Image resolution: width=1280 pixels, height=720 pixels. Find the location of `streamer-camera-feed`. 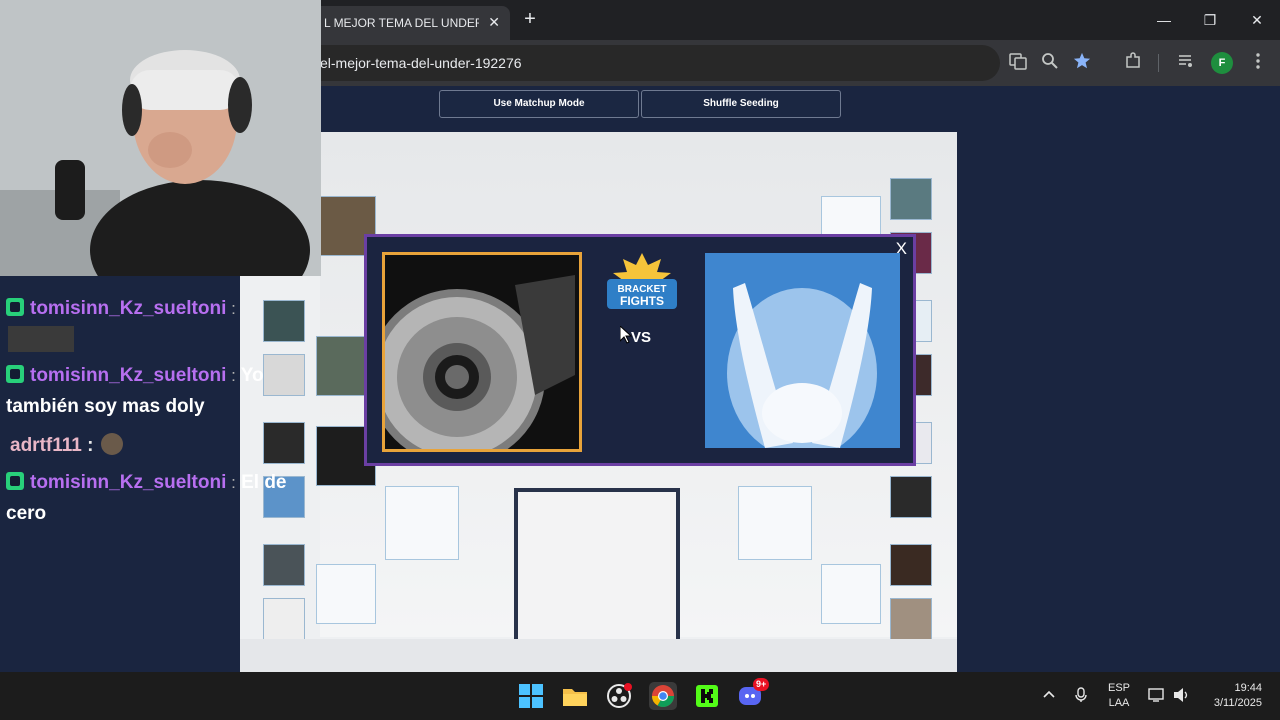

streamer-camera-feed is located at coordinates (160, 138).